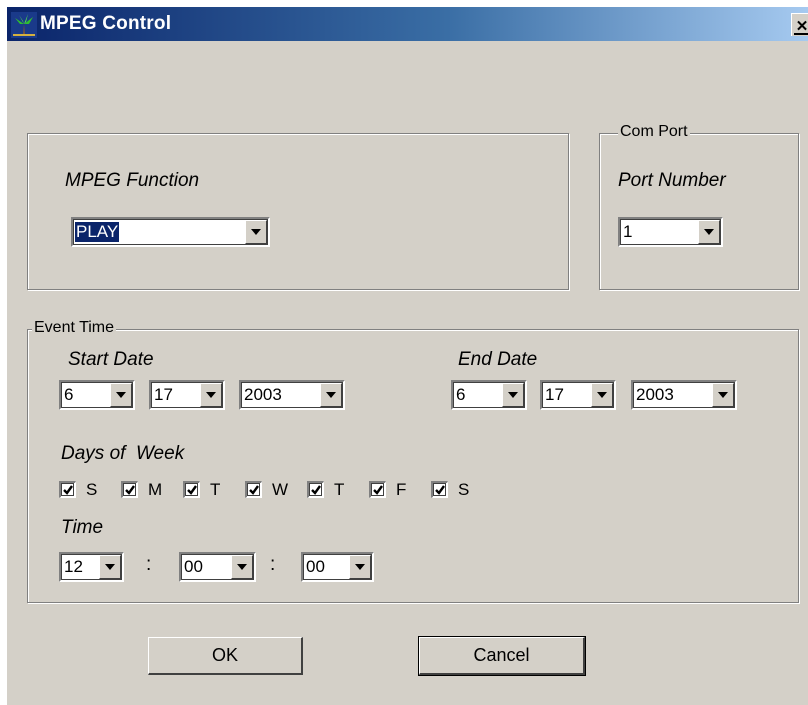  Describe the element at coordinates (578, 395) in the screenshot. I see `end-day-select: 17` at that location.